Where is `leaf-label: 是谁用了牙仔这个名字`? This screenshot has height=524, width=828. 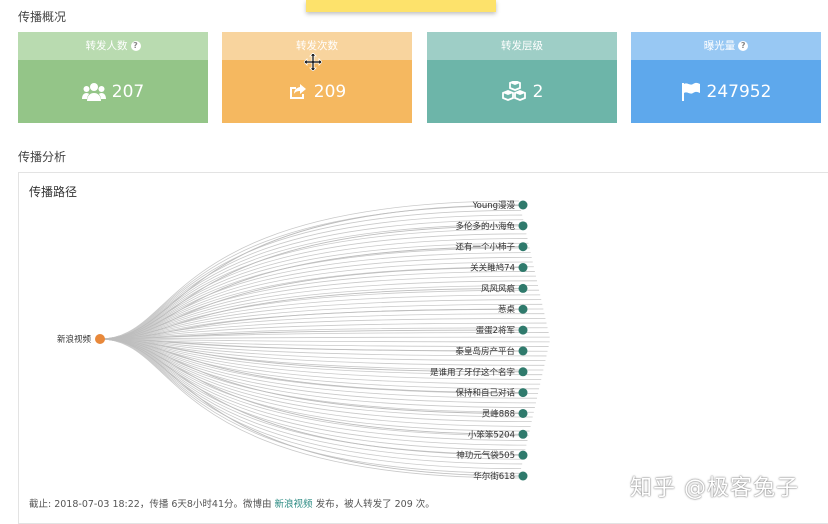
leaf-label: 是谁用了牙仔这个名字 is located at coordinates (472, 372).